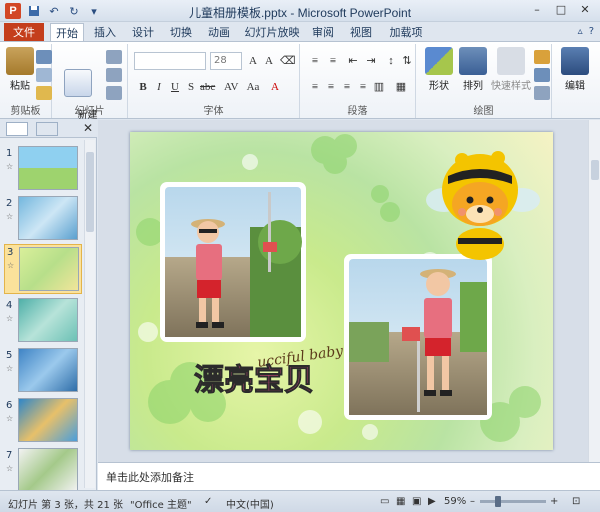 The height and width of the screenshot is (512, 600). What do you see at coordinates (231, 87) in the screenshot?
I see `char-spacing-icon: AV` at bounding box center [231, 87].